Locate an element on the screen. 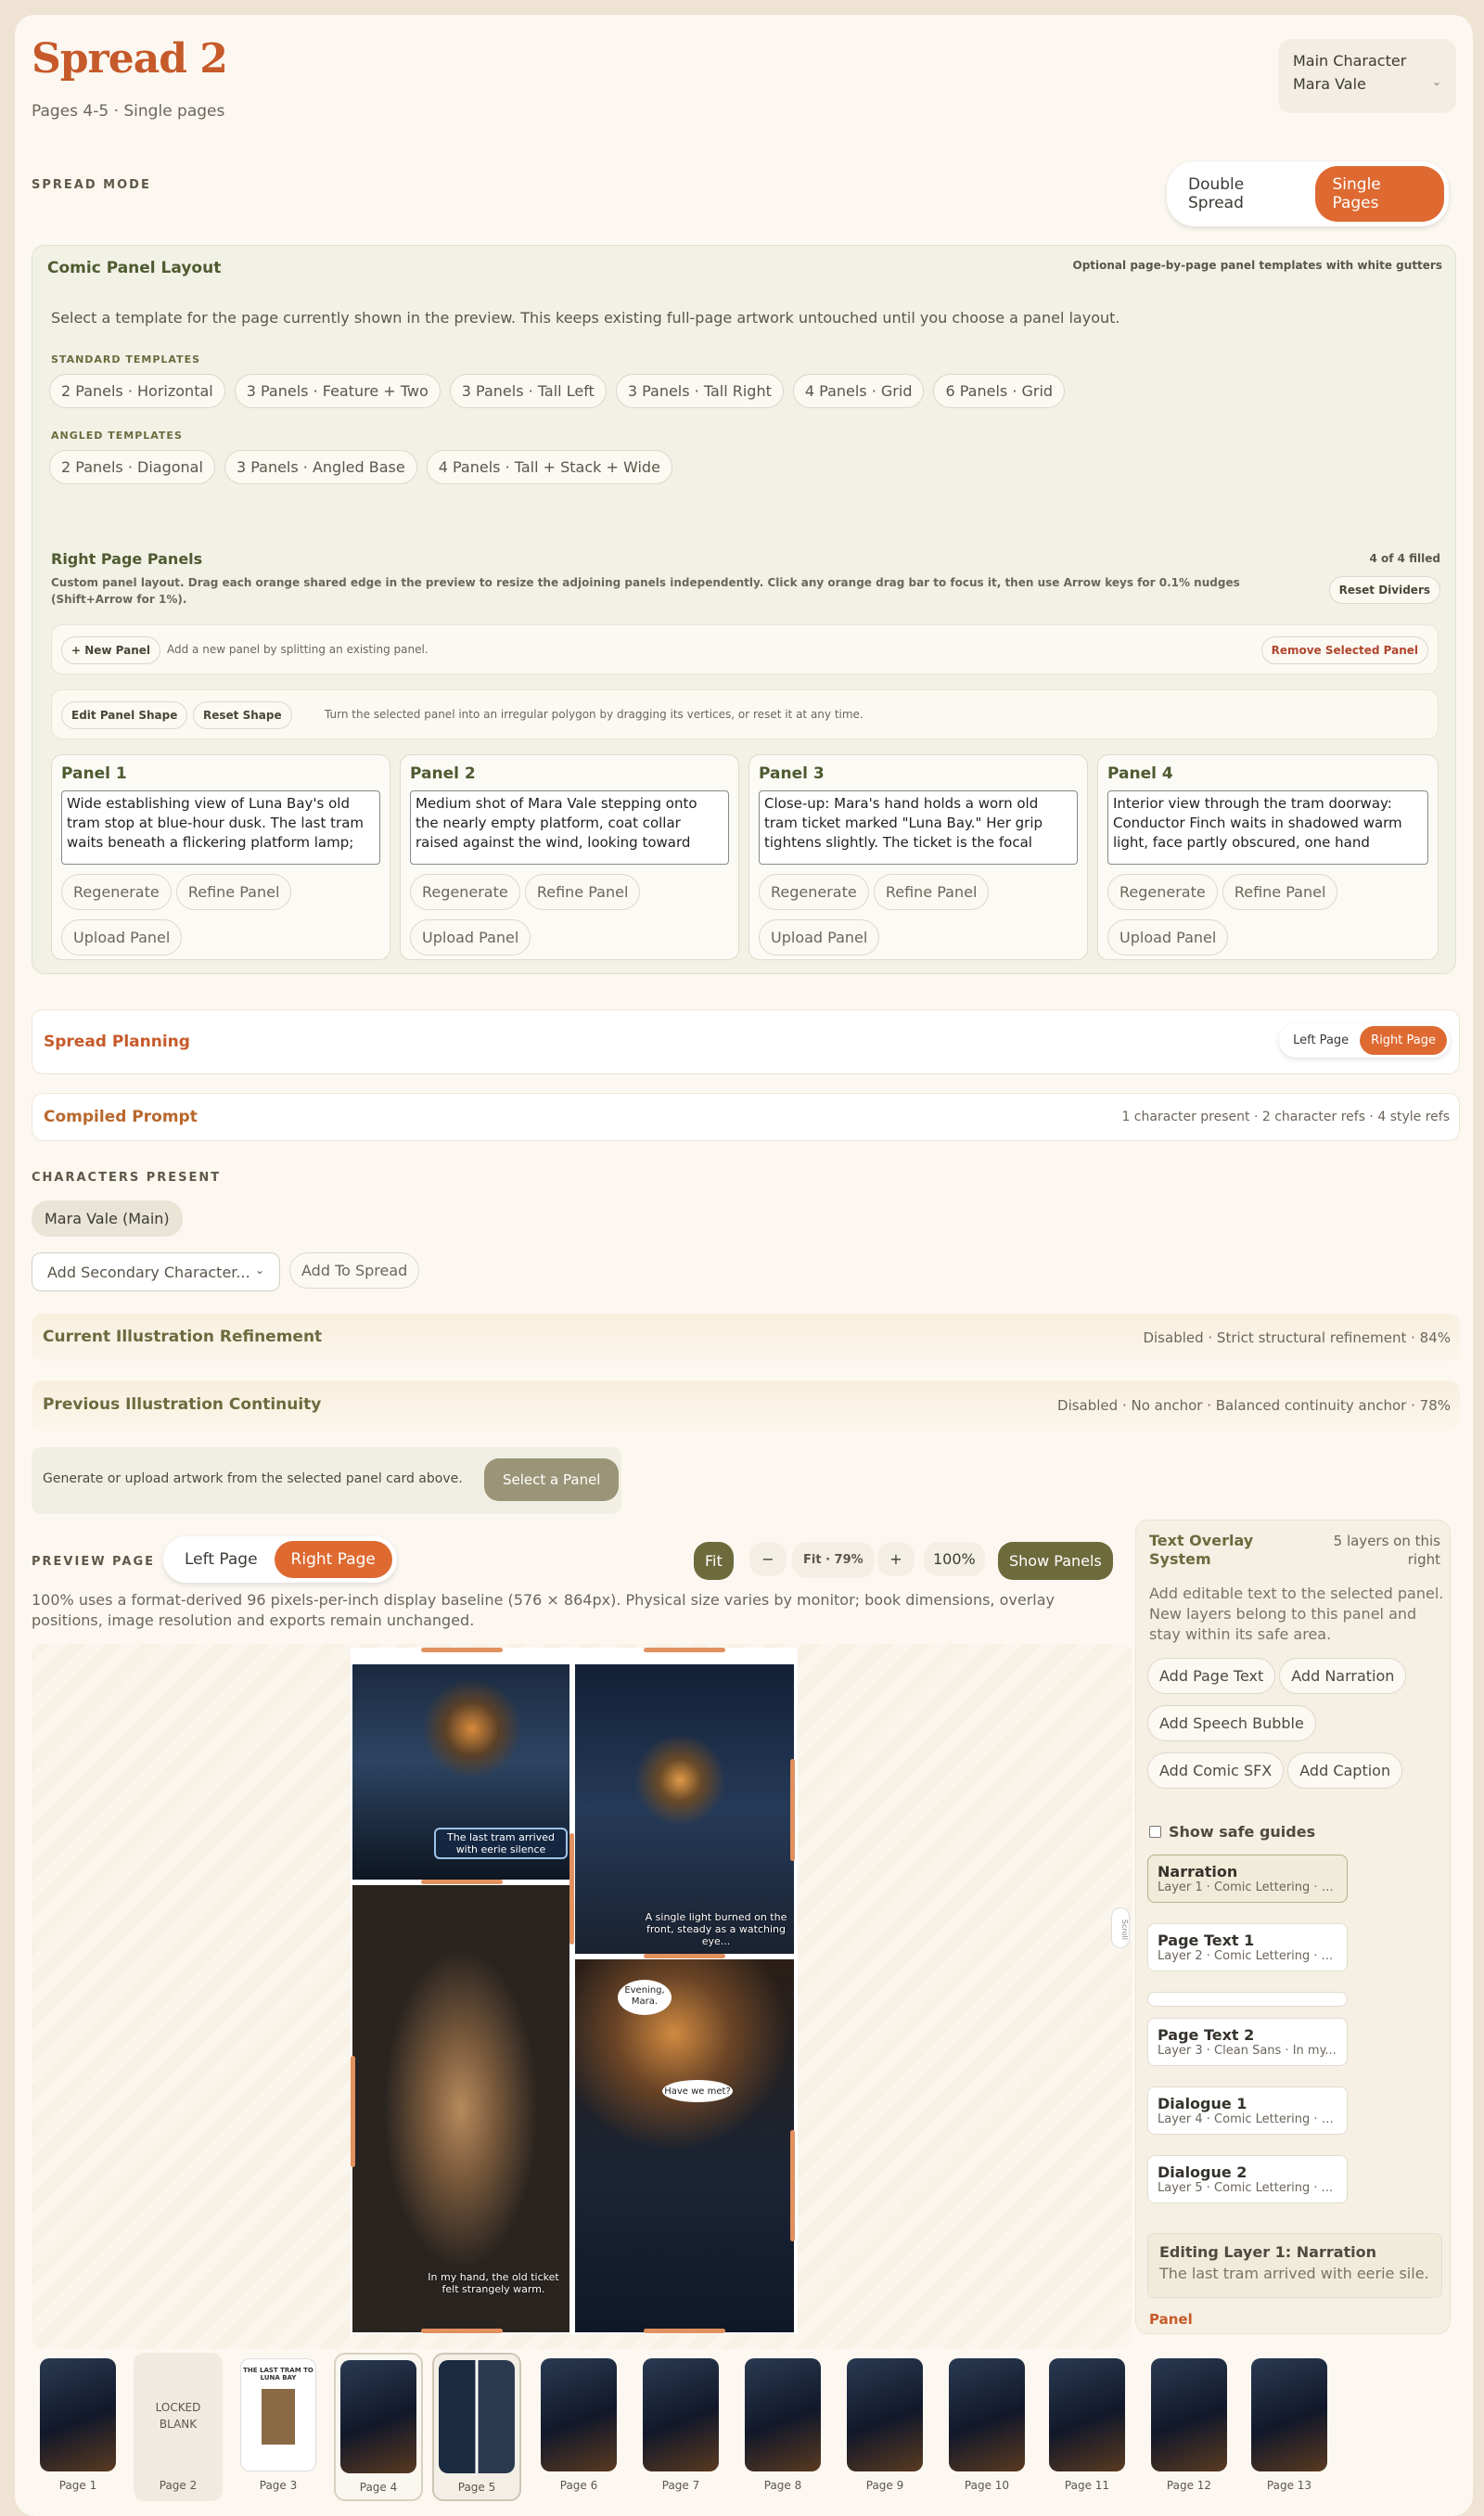  select-a-panel-button: Select a Panel is located at coordinates (552, 1480).